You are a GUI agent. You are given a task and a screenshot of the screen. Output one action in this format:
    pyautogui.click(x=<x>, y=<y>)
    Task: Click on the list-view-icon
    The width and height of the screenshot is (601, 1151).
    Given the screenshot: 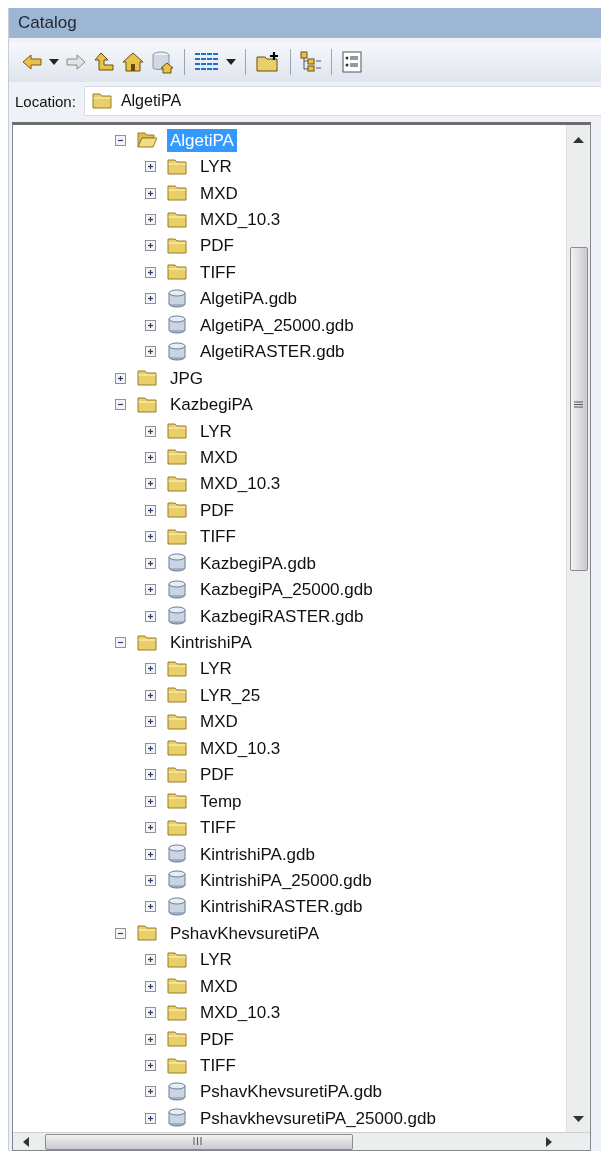 What is the action you would take?
    pyautogui.click(x=207, y=62)
    